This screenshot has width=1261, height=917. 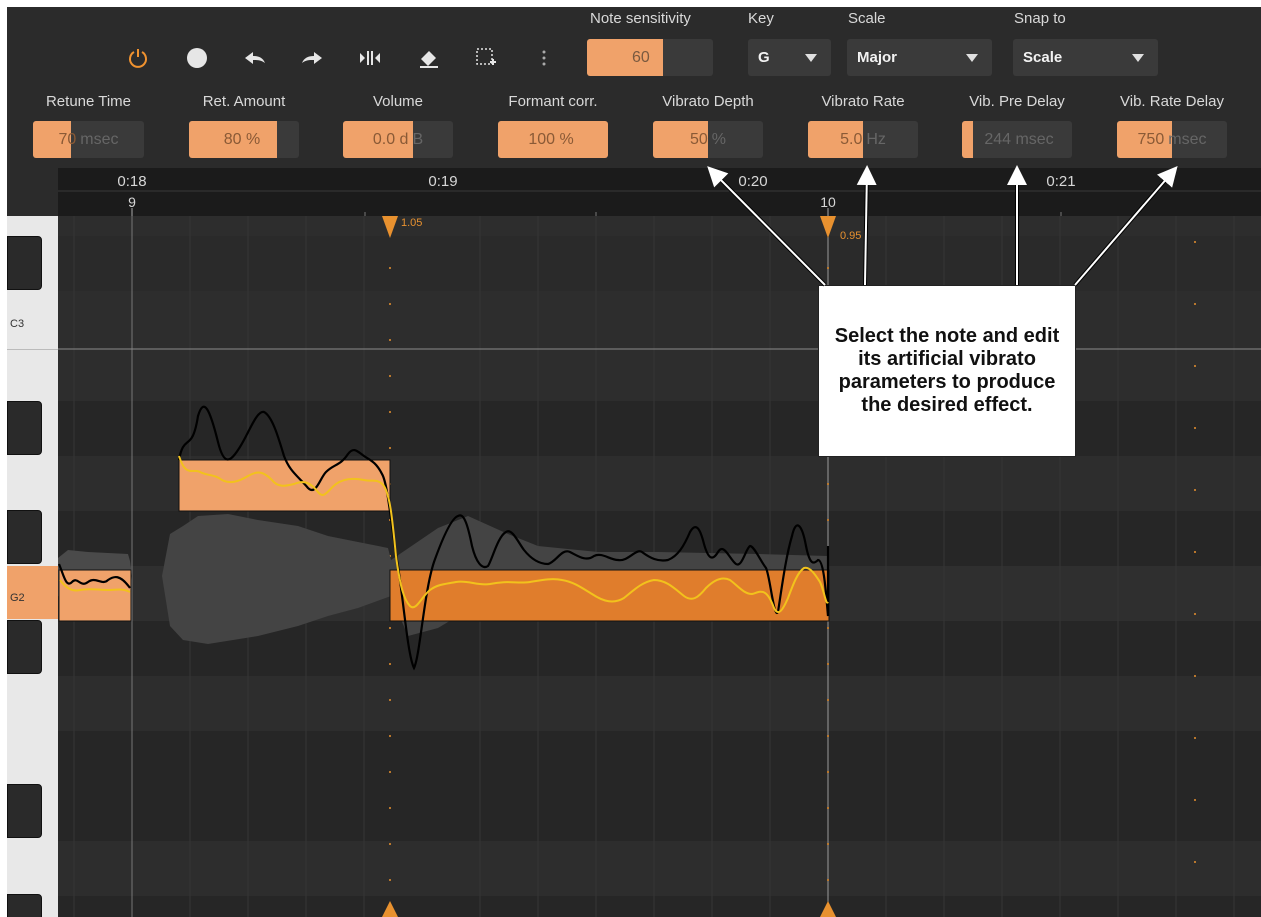 I want to click on note-sensitivity-label: Note sensitivity, so click(x=640, y=18).